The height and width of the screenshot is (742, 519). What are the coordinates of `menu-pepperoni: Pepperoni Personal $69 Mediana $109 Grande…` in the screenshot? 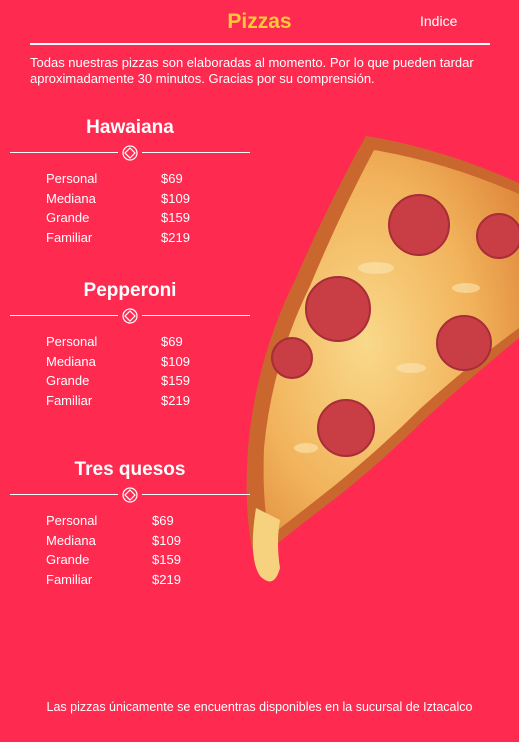 It's located at (130, 345).